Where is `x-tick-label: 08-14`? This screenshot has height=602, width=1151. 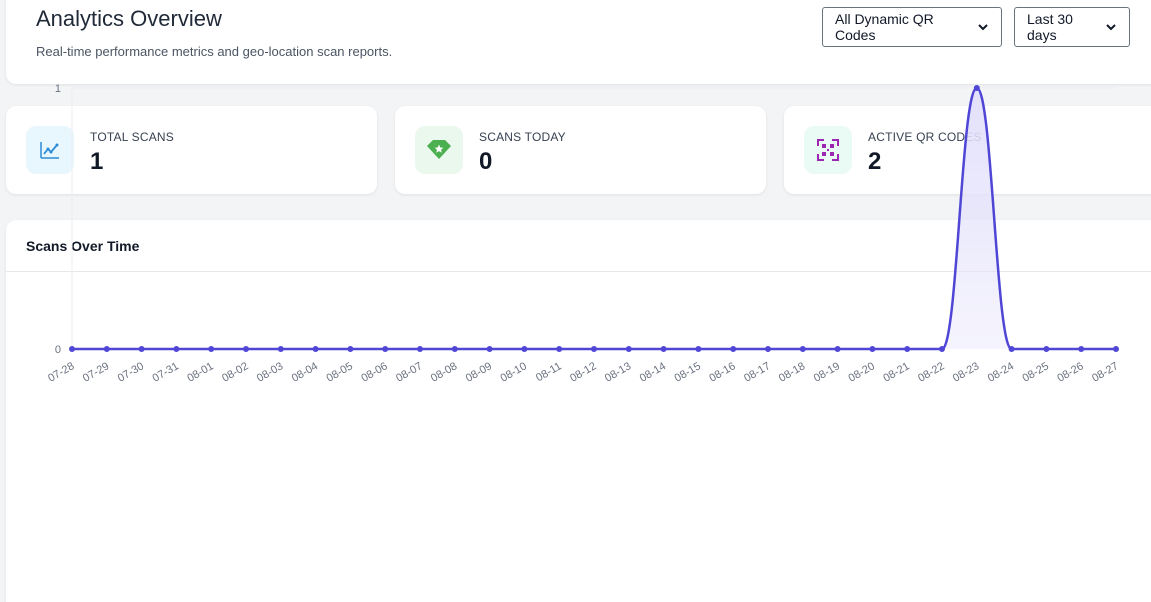
x-tick-label: 08-14 is located at coordinates (653, 372).